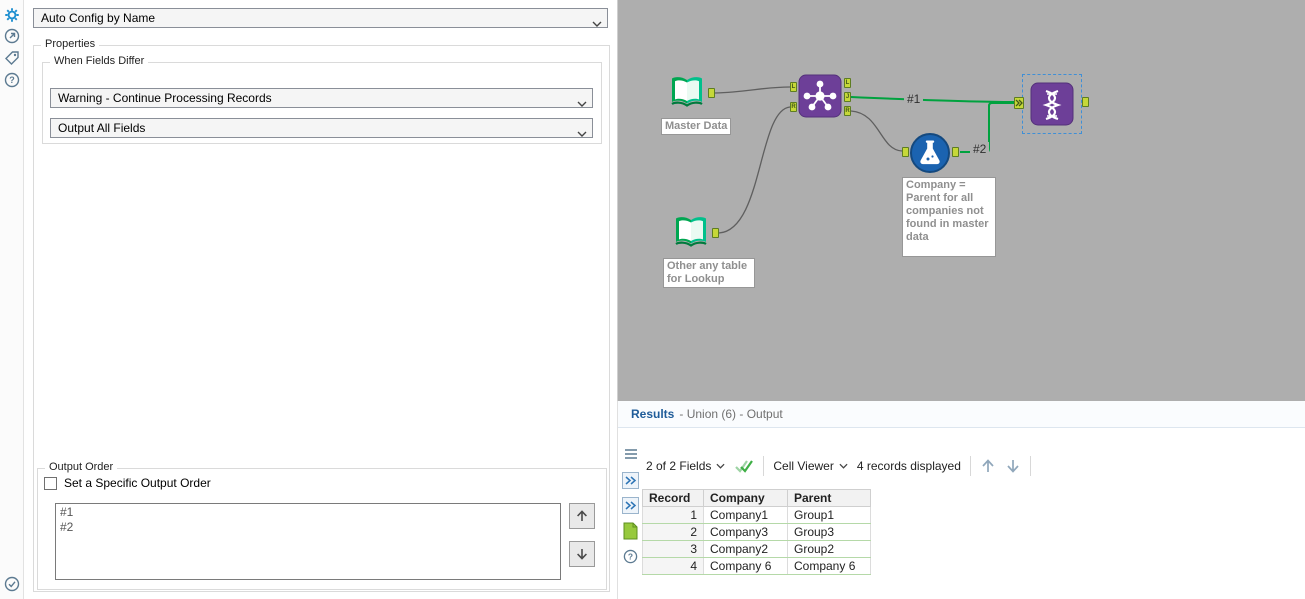 This screenshot has width=1305, height=599. Describe the element at coordinates (847, 111) in the screenshot. I see `output-anchor: R` at that location.